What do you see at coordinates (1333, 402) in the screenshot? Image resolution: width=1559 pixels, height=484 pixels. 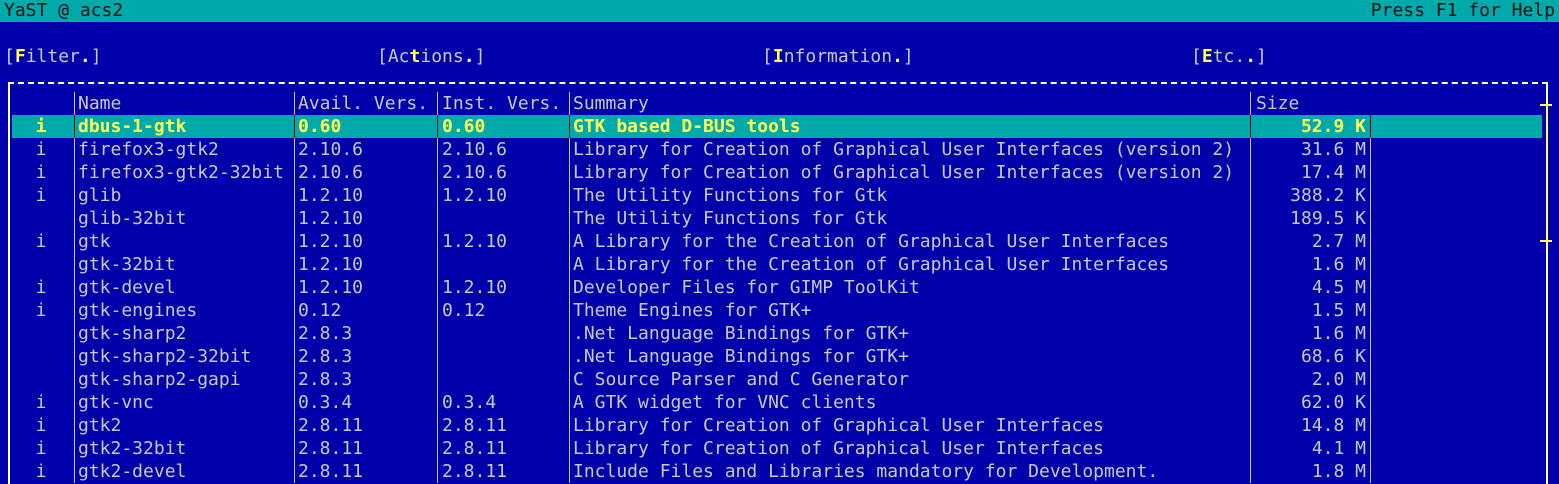 I see `package-size: 62.0 K` at bounding box center [1333, 402].